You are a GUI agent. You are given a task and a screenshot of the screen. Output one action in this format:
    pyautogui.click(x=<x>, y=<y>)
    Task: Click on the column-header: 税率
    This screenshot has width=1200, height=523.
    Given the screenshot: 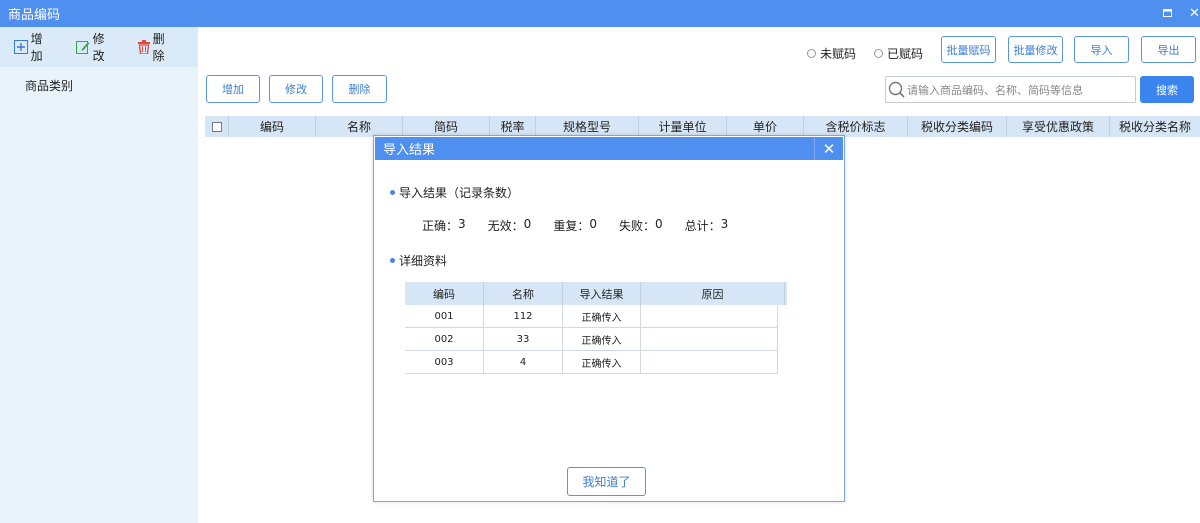 What is the action you would take?
    pyautogui.click(x=513, y=126)
    